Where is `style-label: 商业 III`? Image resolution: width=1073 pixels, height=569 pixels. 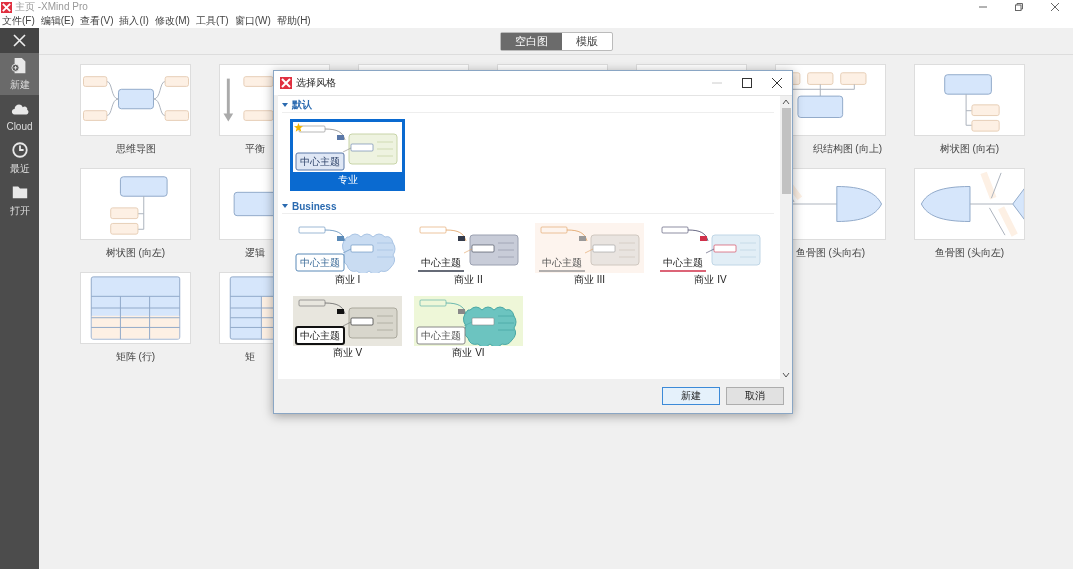 style-label: 商业 III is located at coordinates (589, 279).